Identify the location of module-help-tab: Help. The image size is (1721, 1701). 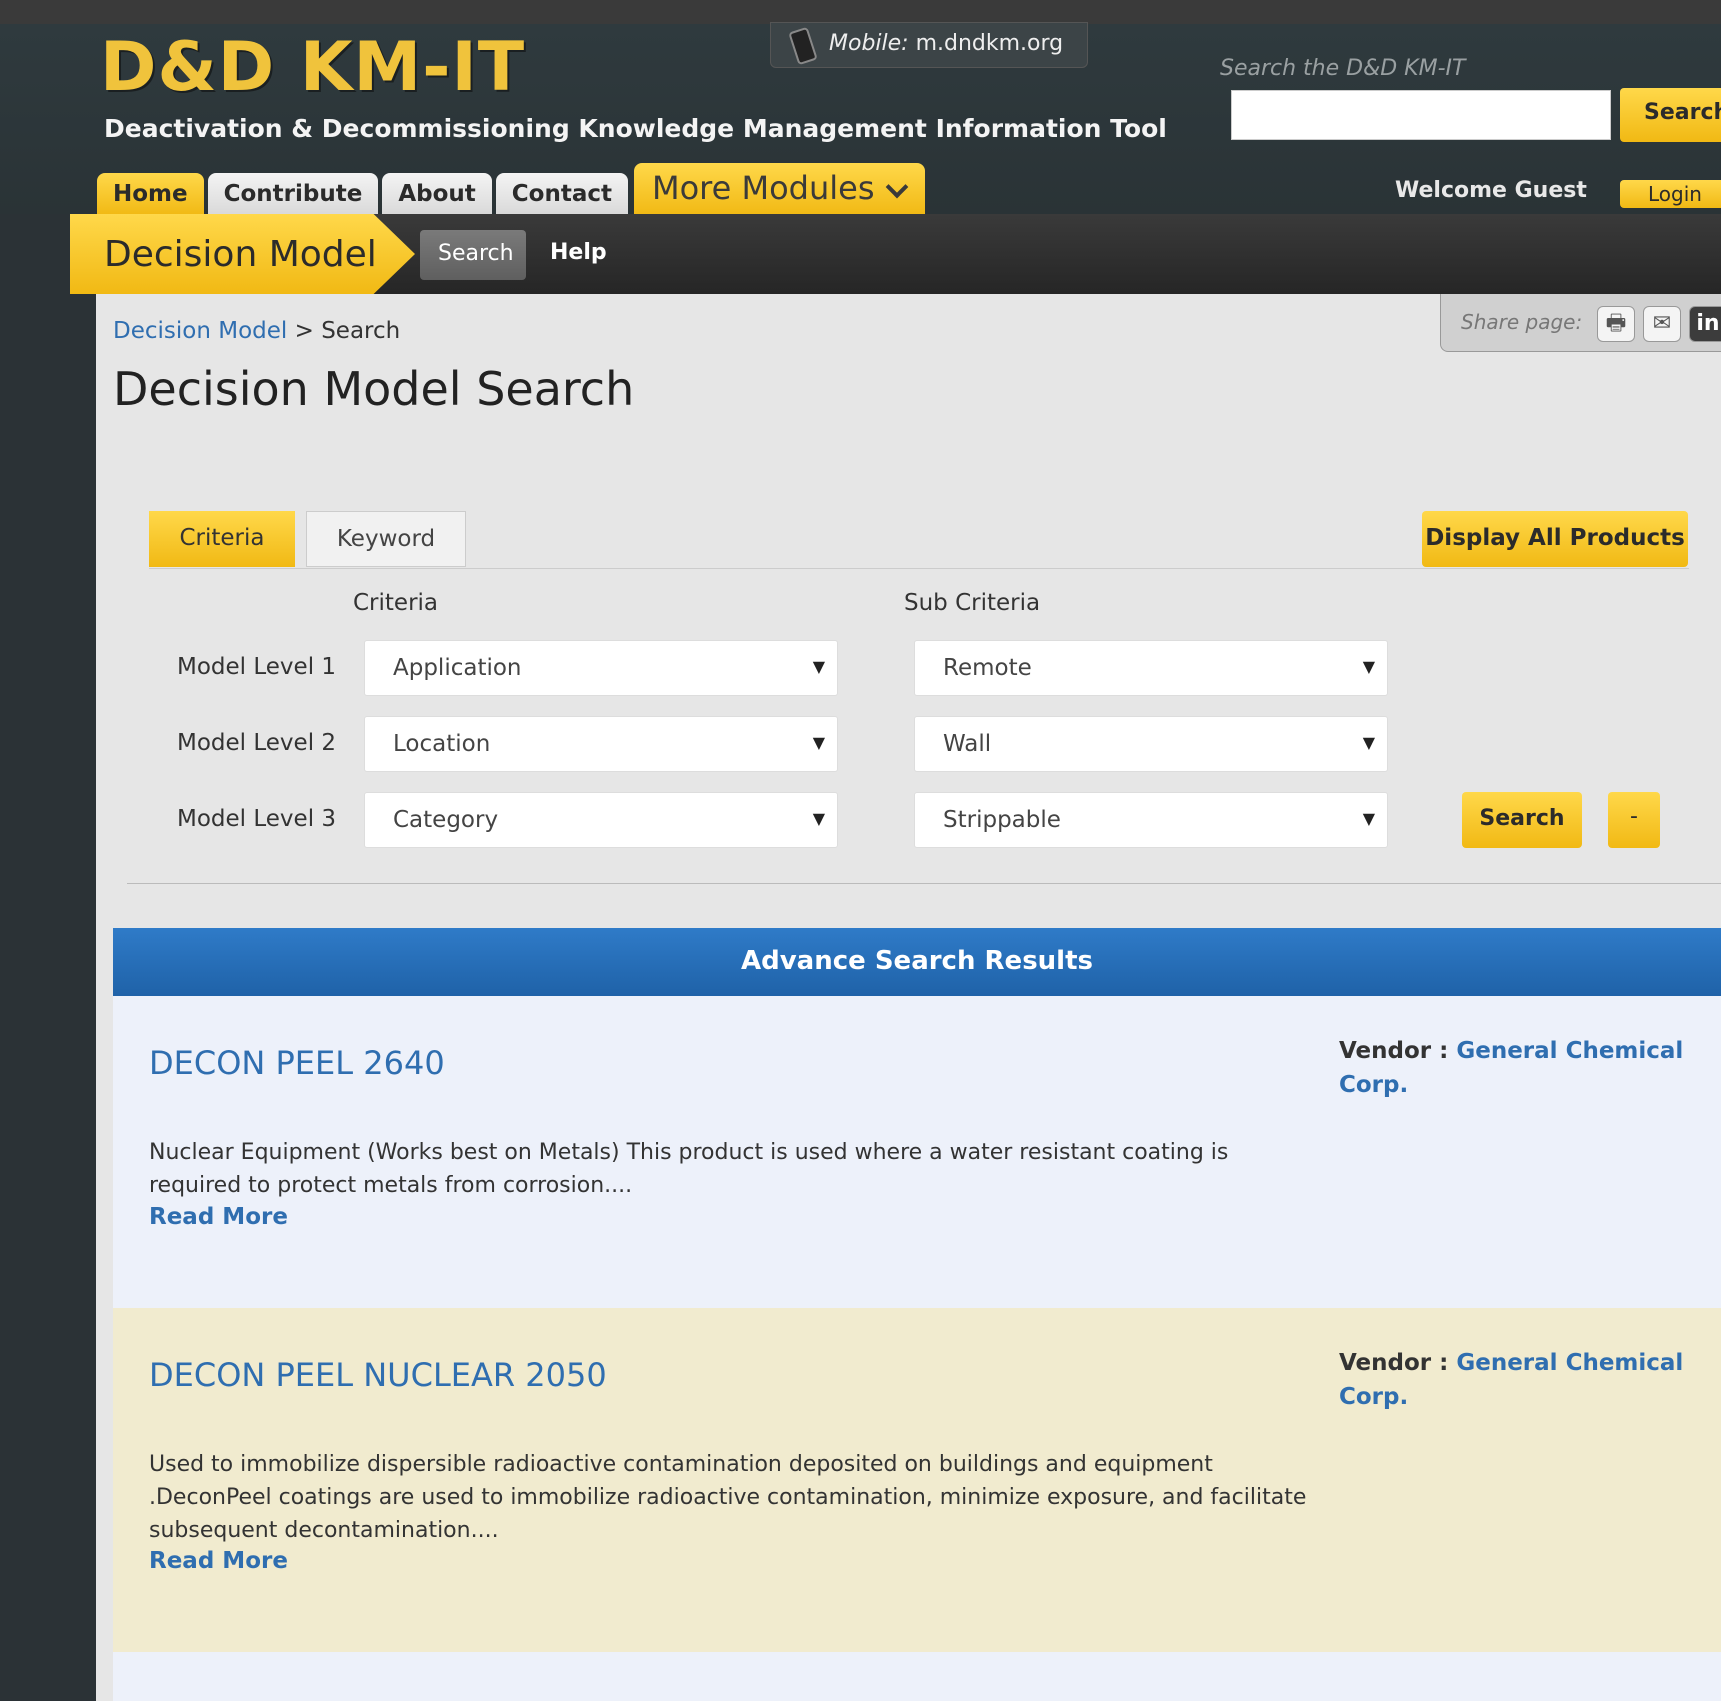
(578, 252).